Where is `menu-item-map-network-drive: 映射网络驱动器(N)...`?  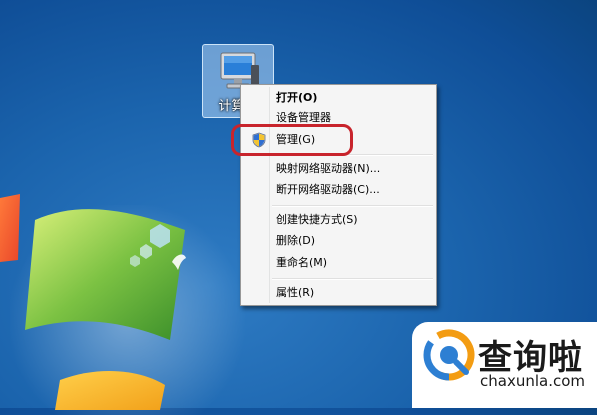
menu-item-map-network-drive: 映射网络驱动器(N)... is located at coordinates (338, 169).